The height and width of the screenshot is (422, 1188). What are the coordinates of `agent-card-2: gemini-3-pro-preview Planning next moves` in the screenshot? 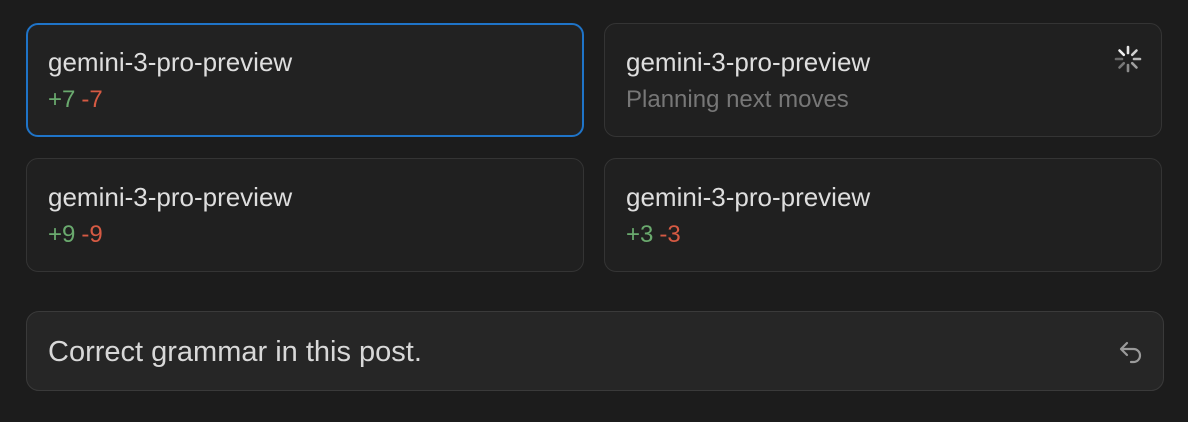 It's located at (883, 80).